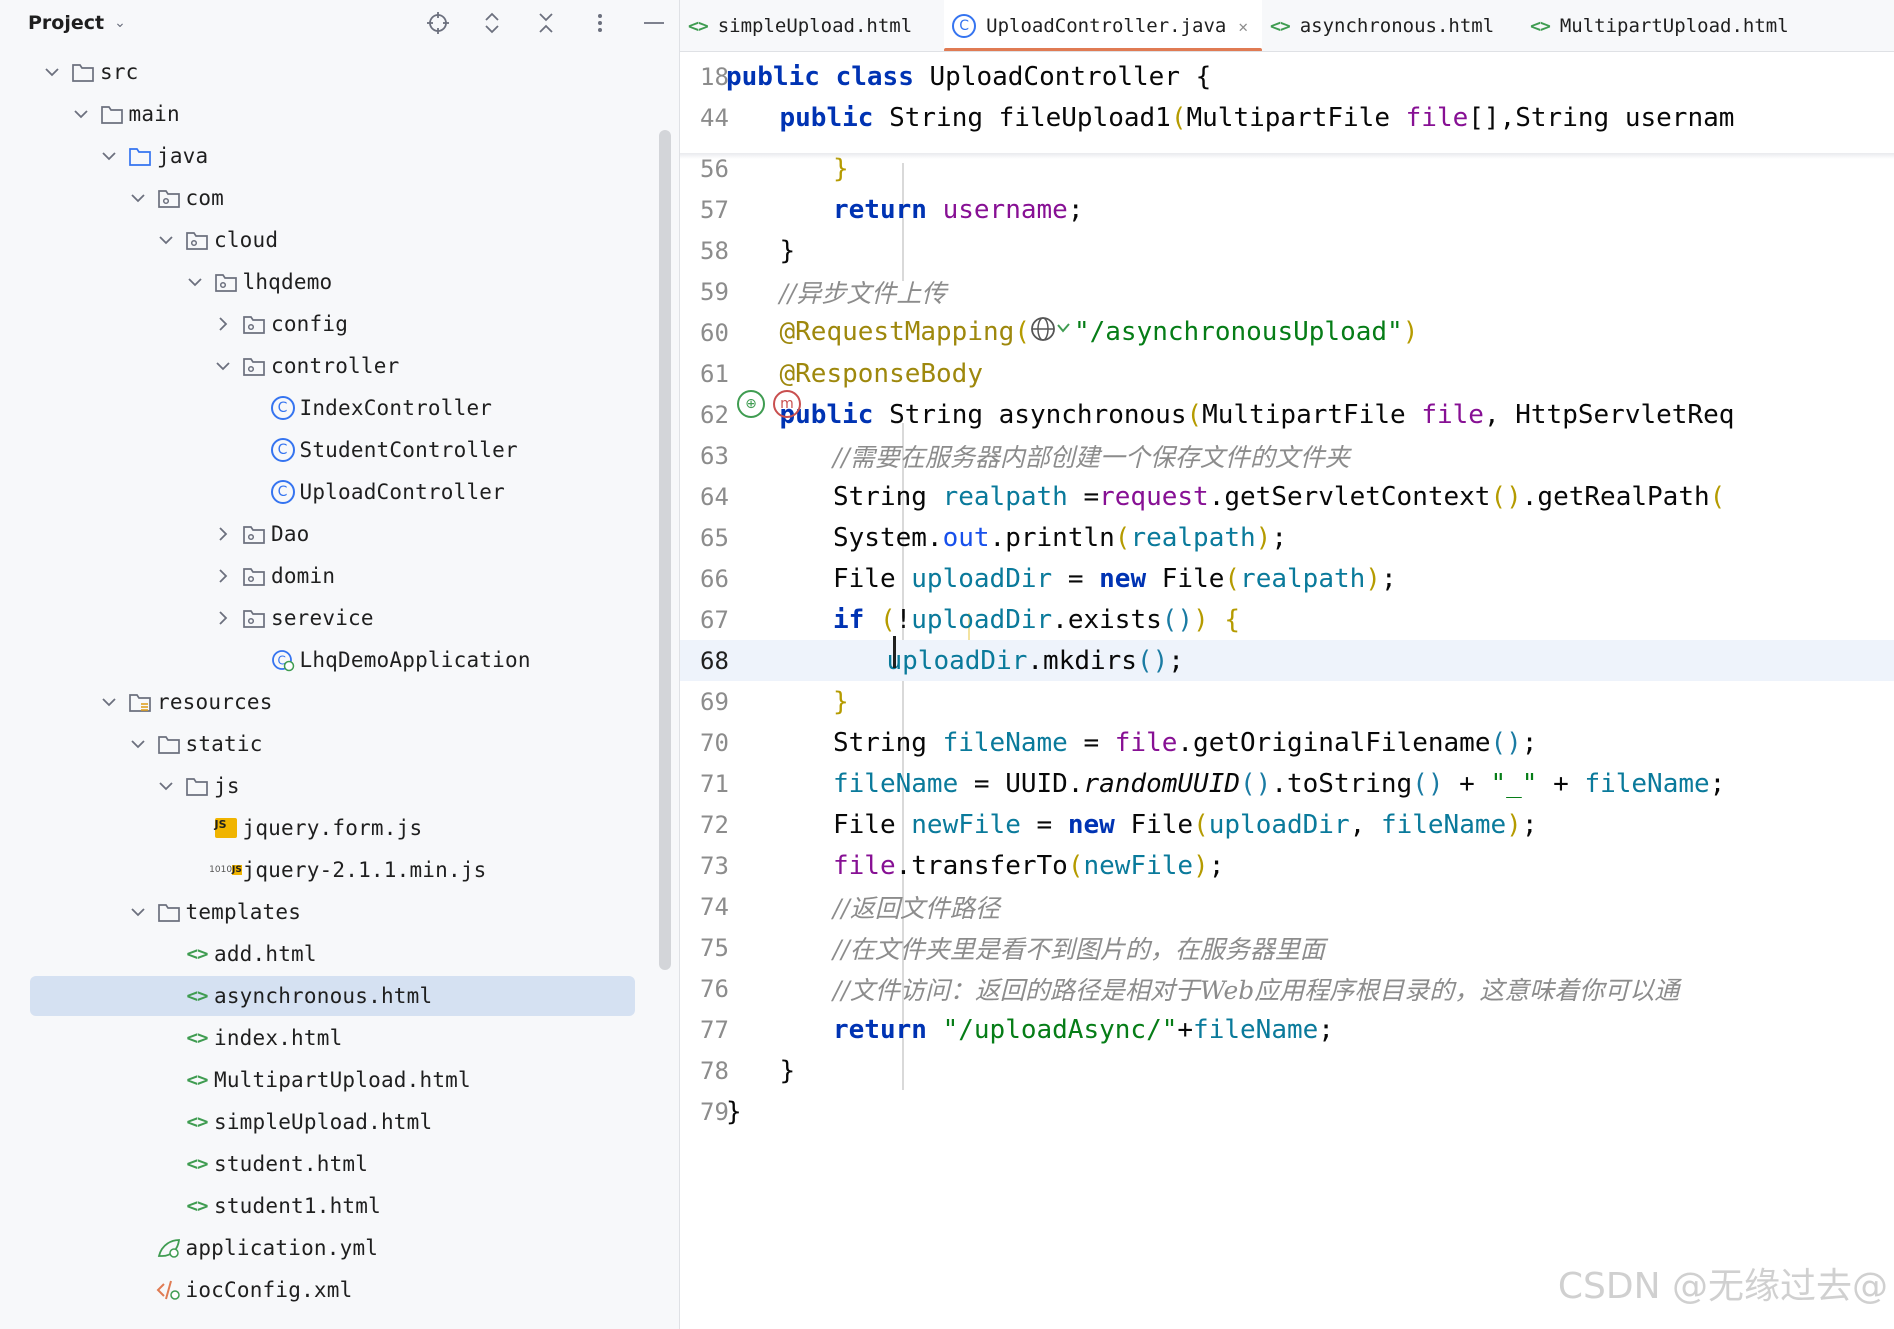 This screenshot has width=1894, height=1329. What do you see at coordinates (1287, 988) in the screenshot?
I see `code-line: 76 //文件访问：返回的路径是相对于Web应用程序根目录的，这意味着你可以通` at bounding box center [1287, 988].